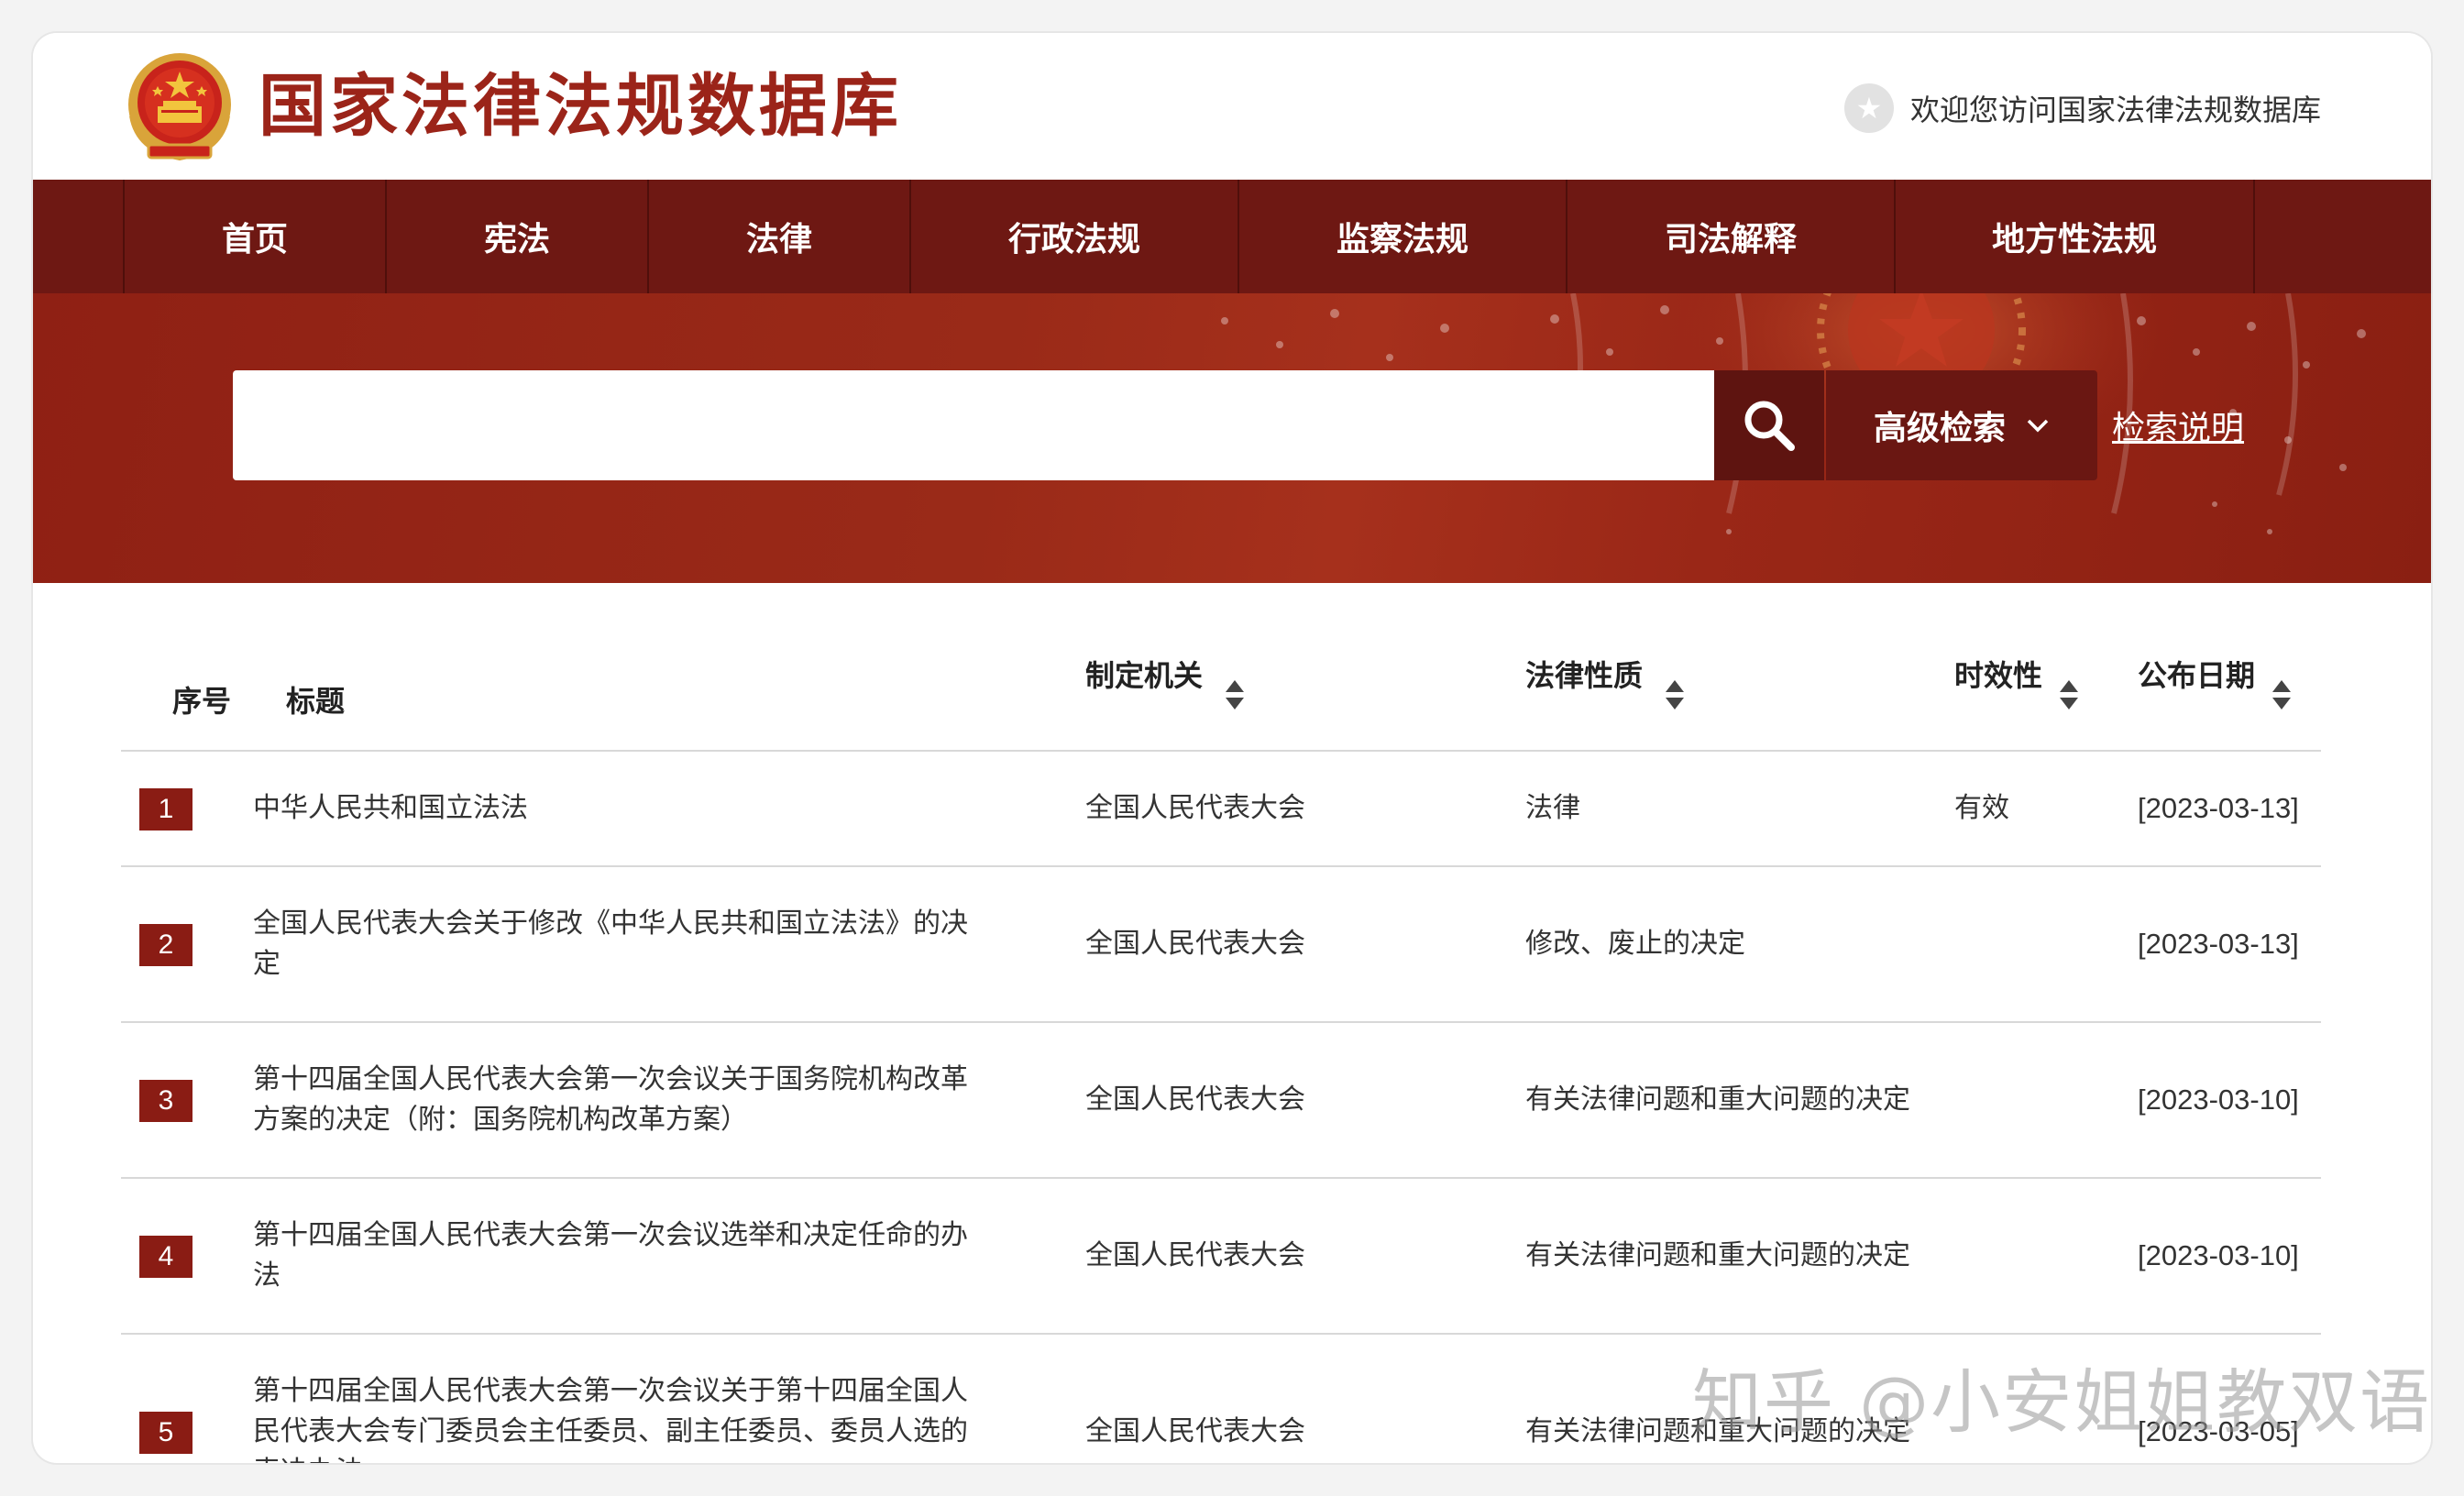 This screenshot has width=2464, height=1496. Describe the element at coordinates (2161, 425) in the screenshot. I see `search-help-link: 检索说明` at that location.